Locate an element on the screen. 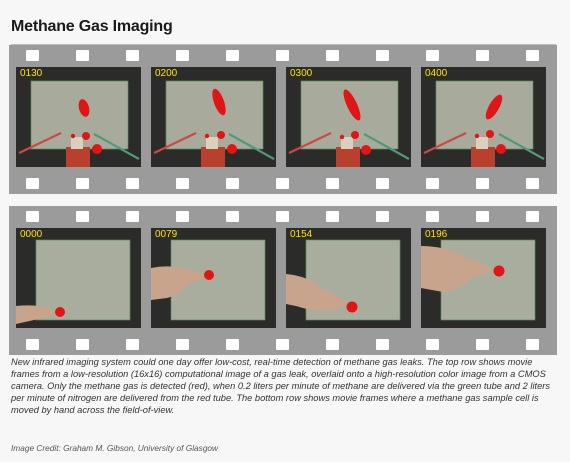 The width and height of the screenshot is (570, 462). movie-frame: 0300 is located at coordinates (348, 117).